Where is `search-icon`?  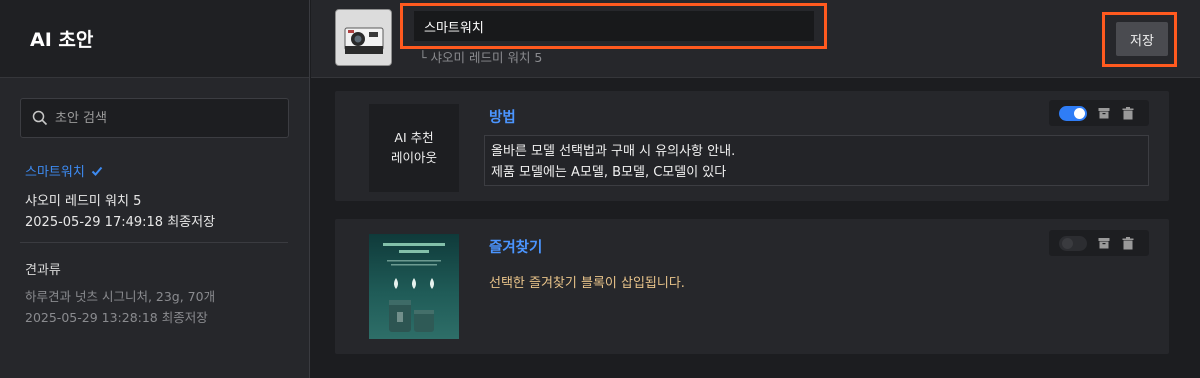
search-icon is located at coordinates (40, 118).